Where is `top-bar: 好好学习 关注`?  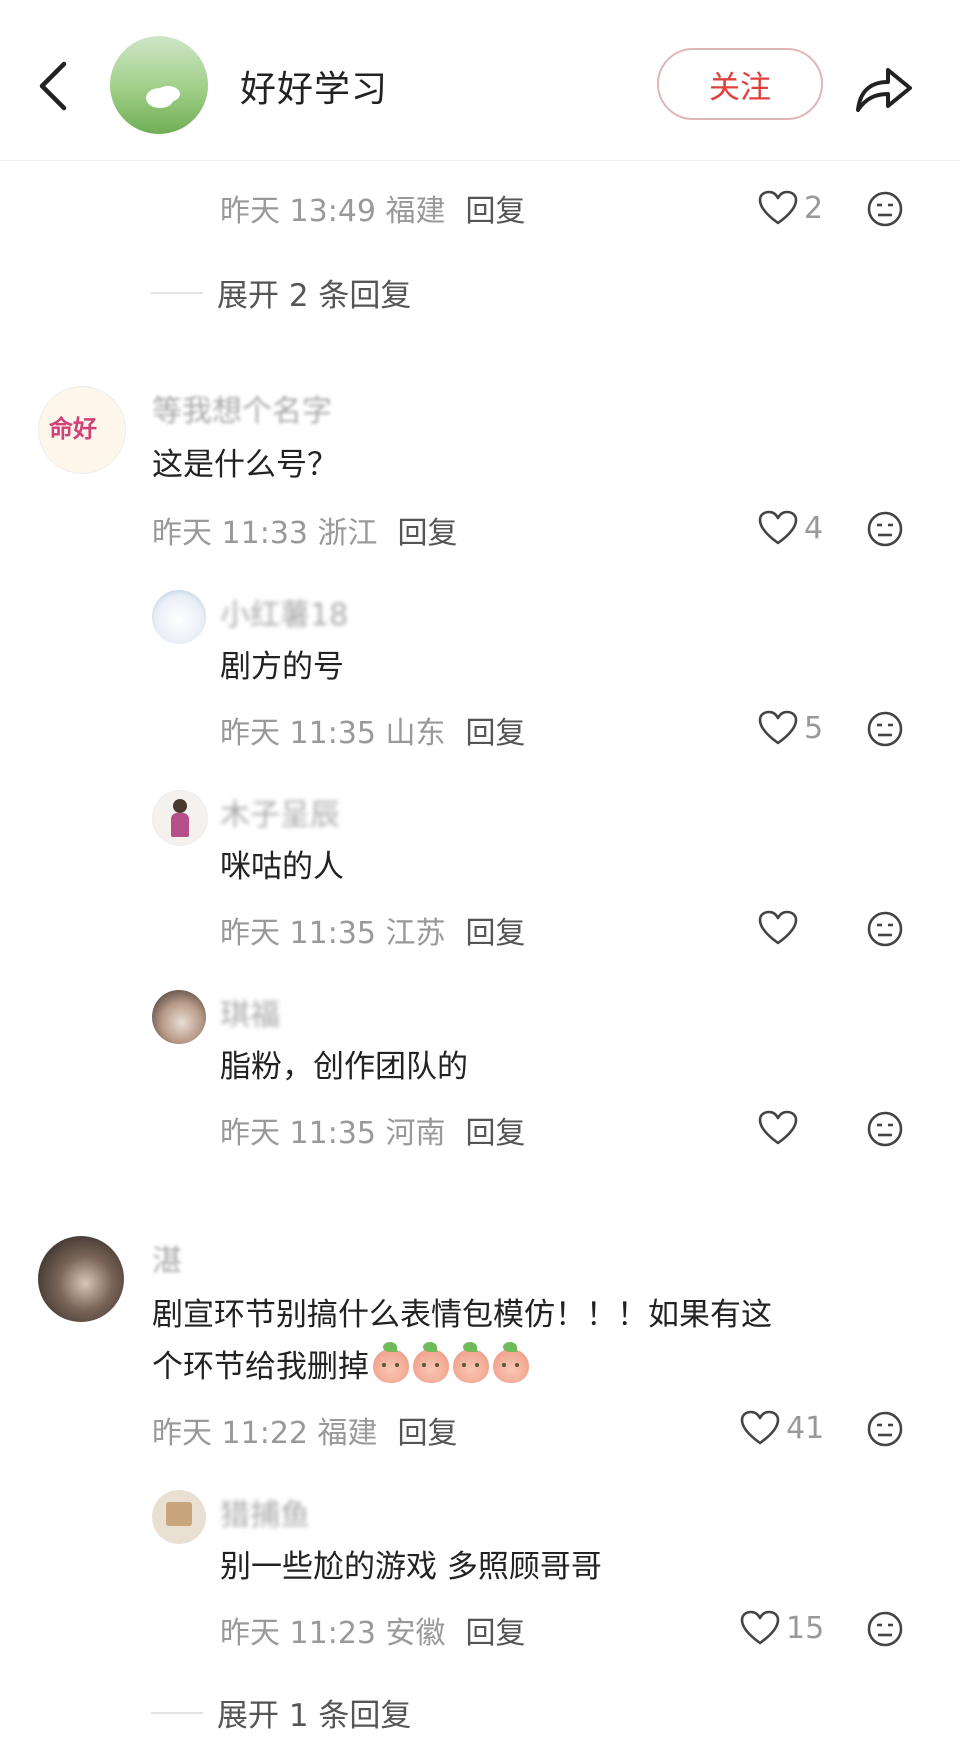 top-bar: 好好学习 关注 is located at coordinates (480, 80).